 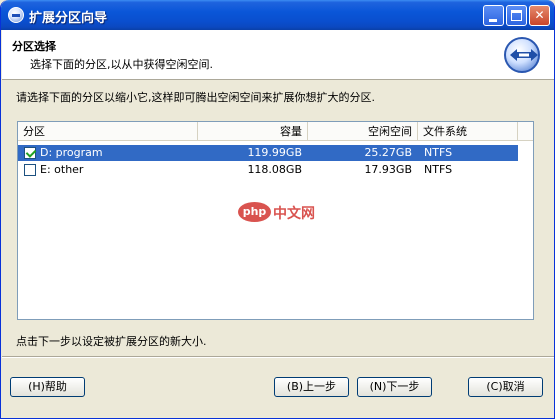 I want to click on help-button: (H)帮助, so click(x=47, y=387).